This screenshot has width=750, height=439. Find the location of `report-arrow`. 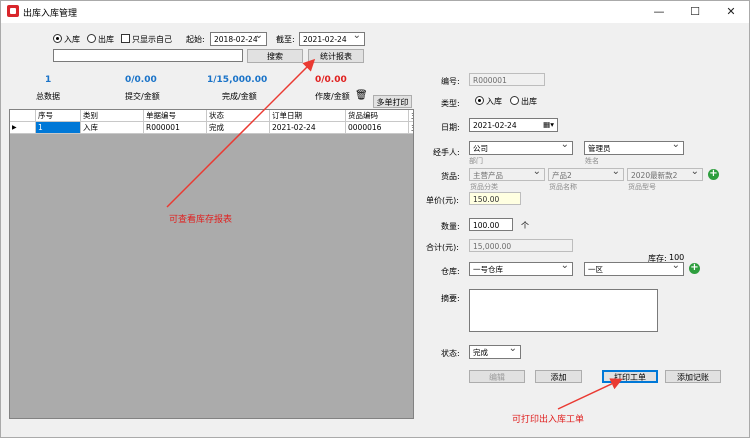

report-arrow is located at coordinates (241, 133).